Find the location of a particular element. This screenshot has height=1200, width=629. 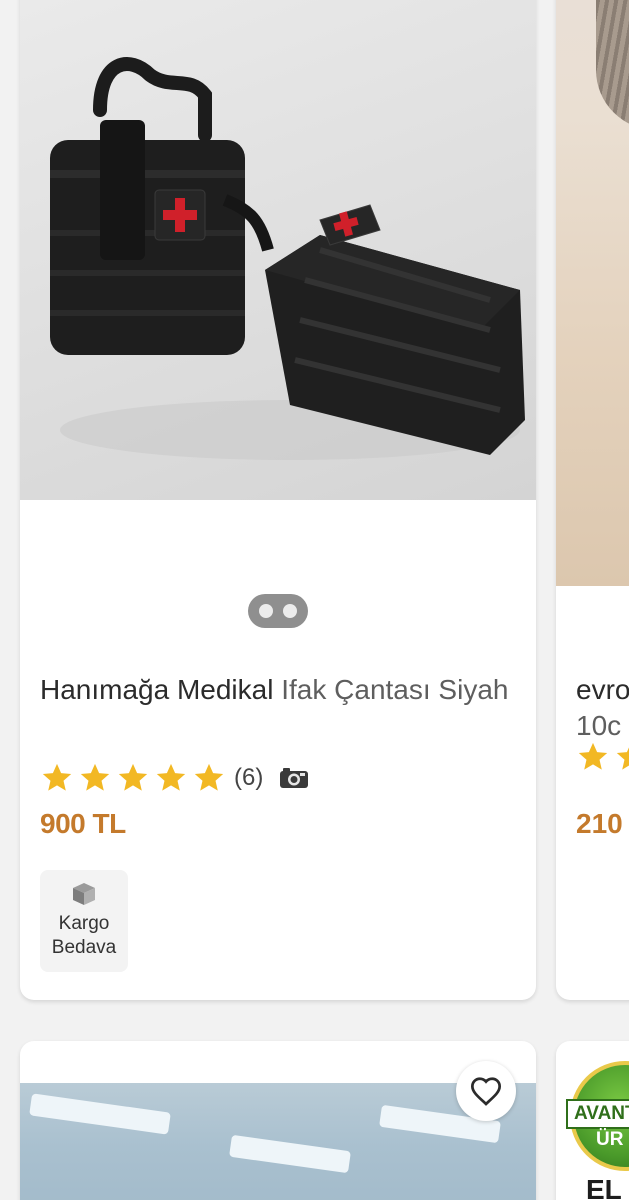

product-title: Hanımağa Medikal Ifak Çantası Siyah is located at coordinates (275, 690).